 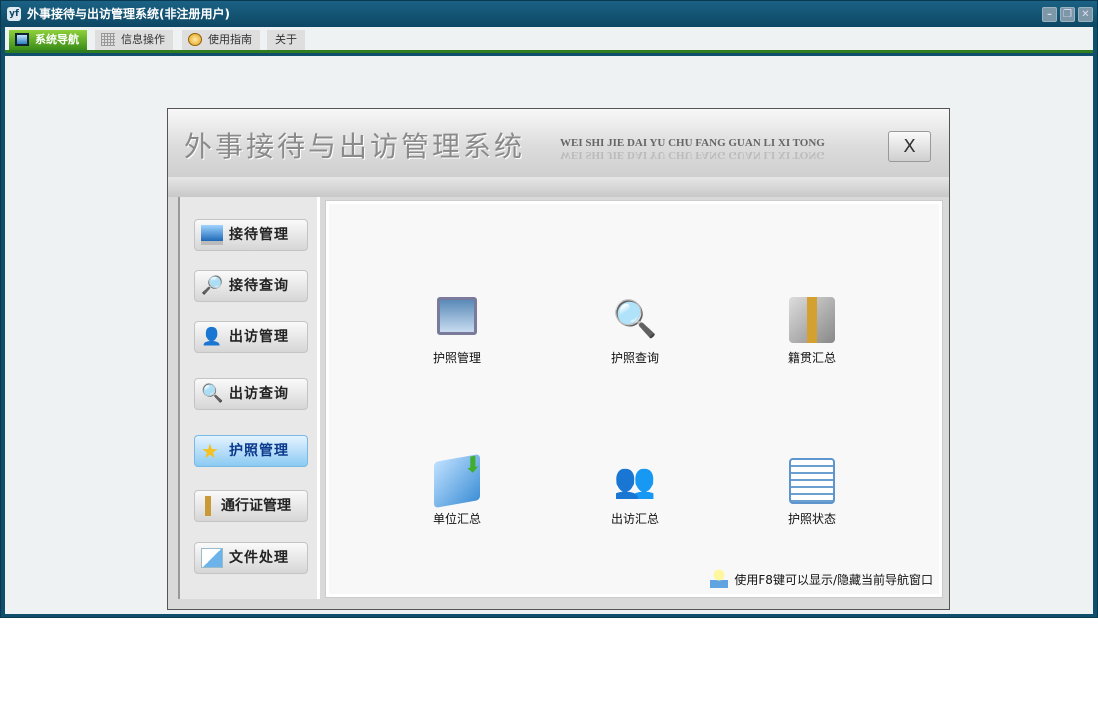 I want to click on close-button: ✕, so click(x=1085, y=14).